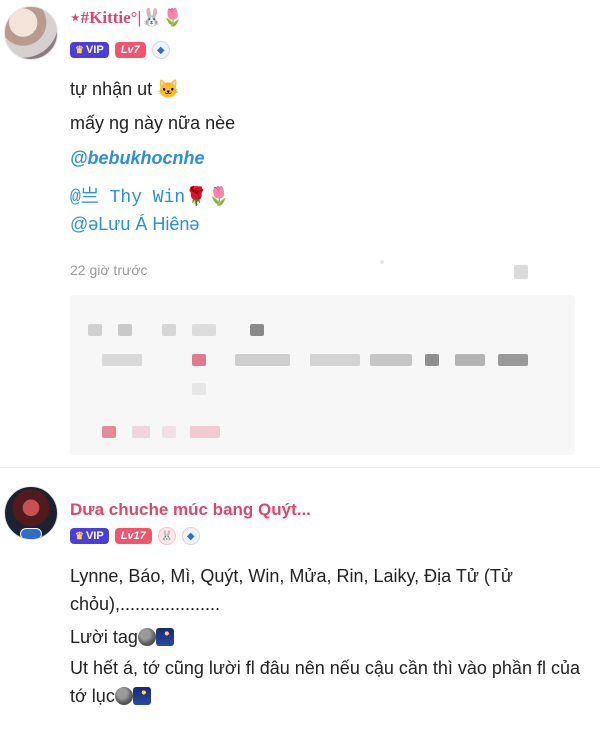 The width and height of the screenshot is (600, 733). I want to click on mention-thy-win: @亗 Thy Win🌹🌷, so click(150, 195).